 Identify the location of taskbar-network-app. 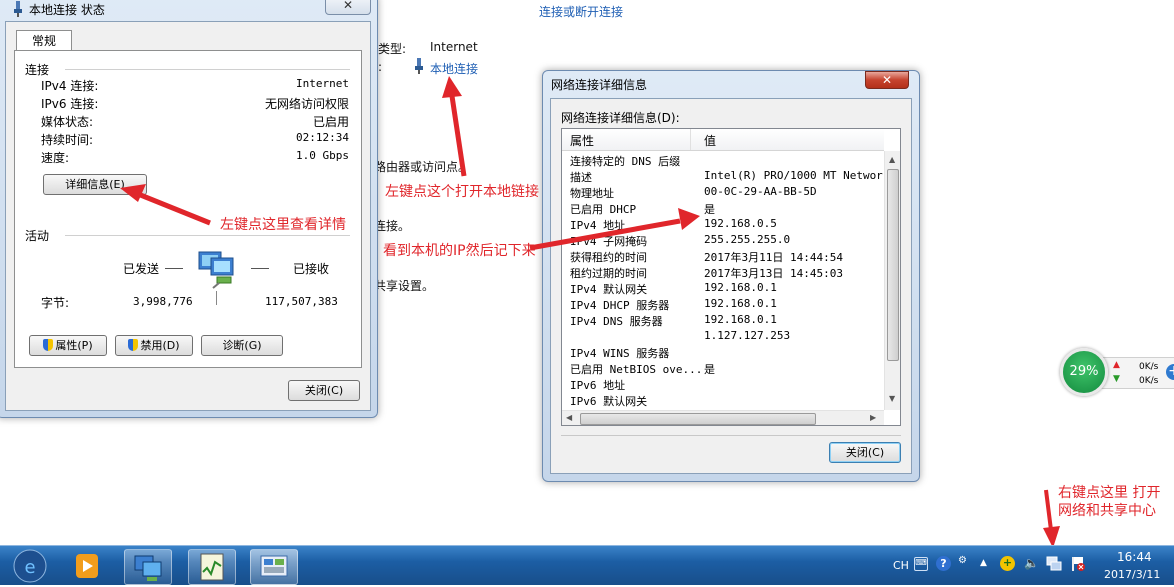
(148, 567).